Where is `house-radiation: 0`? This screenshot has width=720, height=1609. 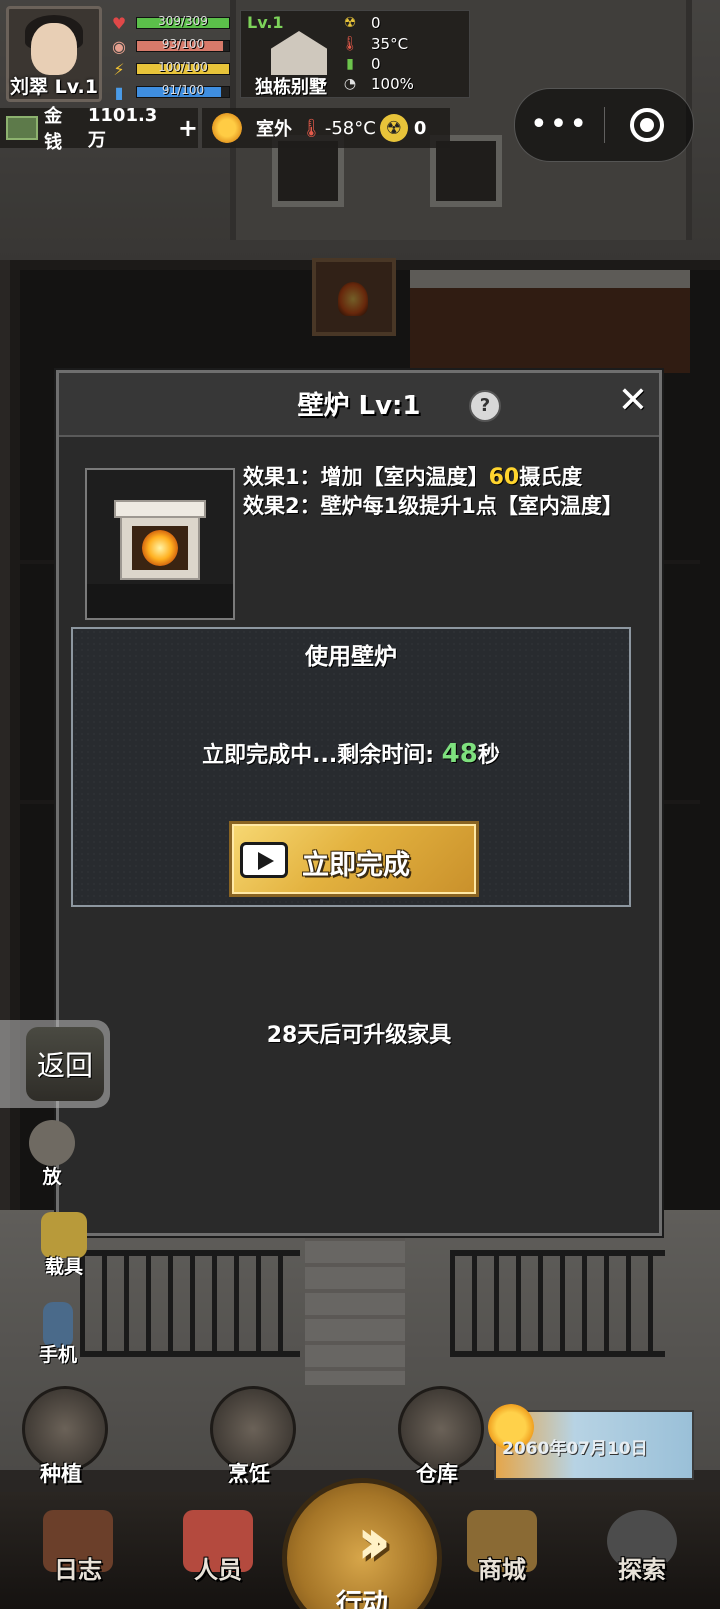 house-radiation: 0 is located at coordinates (376, 23).